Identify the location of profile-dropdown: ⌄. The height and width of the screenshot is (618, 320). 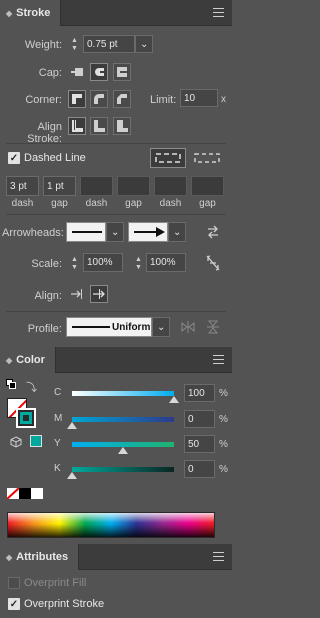
(161, 327).